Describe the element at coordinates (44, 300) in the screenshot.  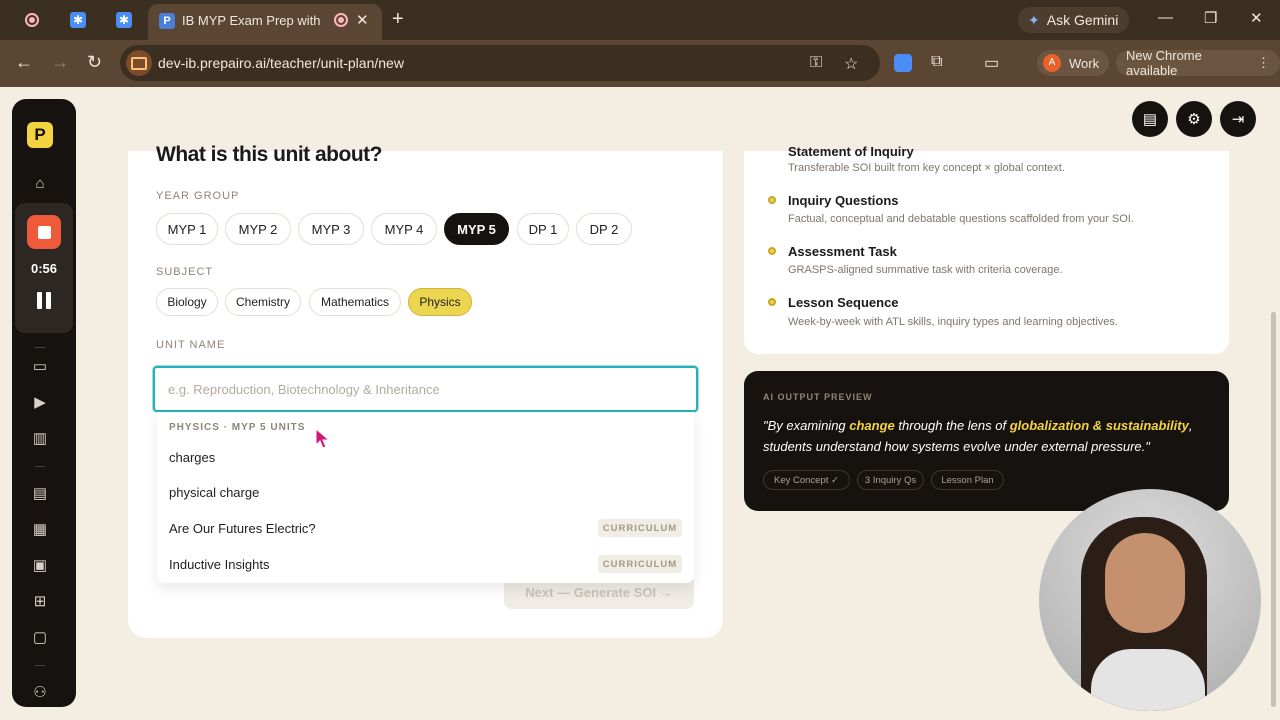
I see `pause-icon` at that location.